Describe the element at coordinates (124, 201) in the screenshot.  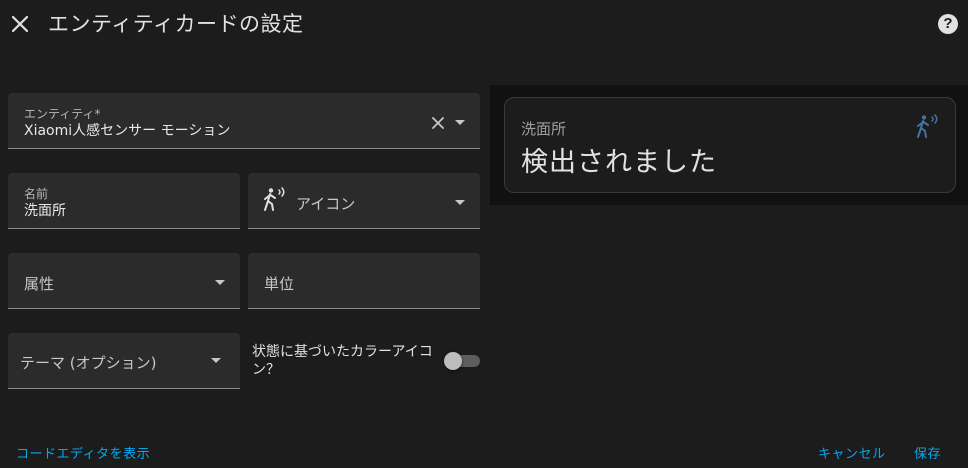
I see `name-field: 名前 洗面所` at that location.